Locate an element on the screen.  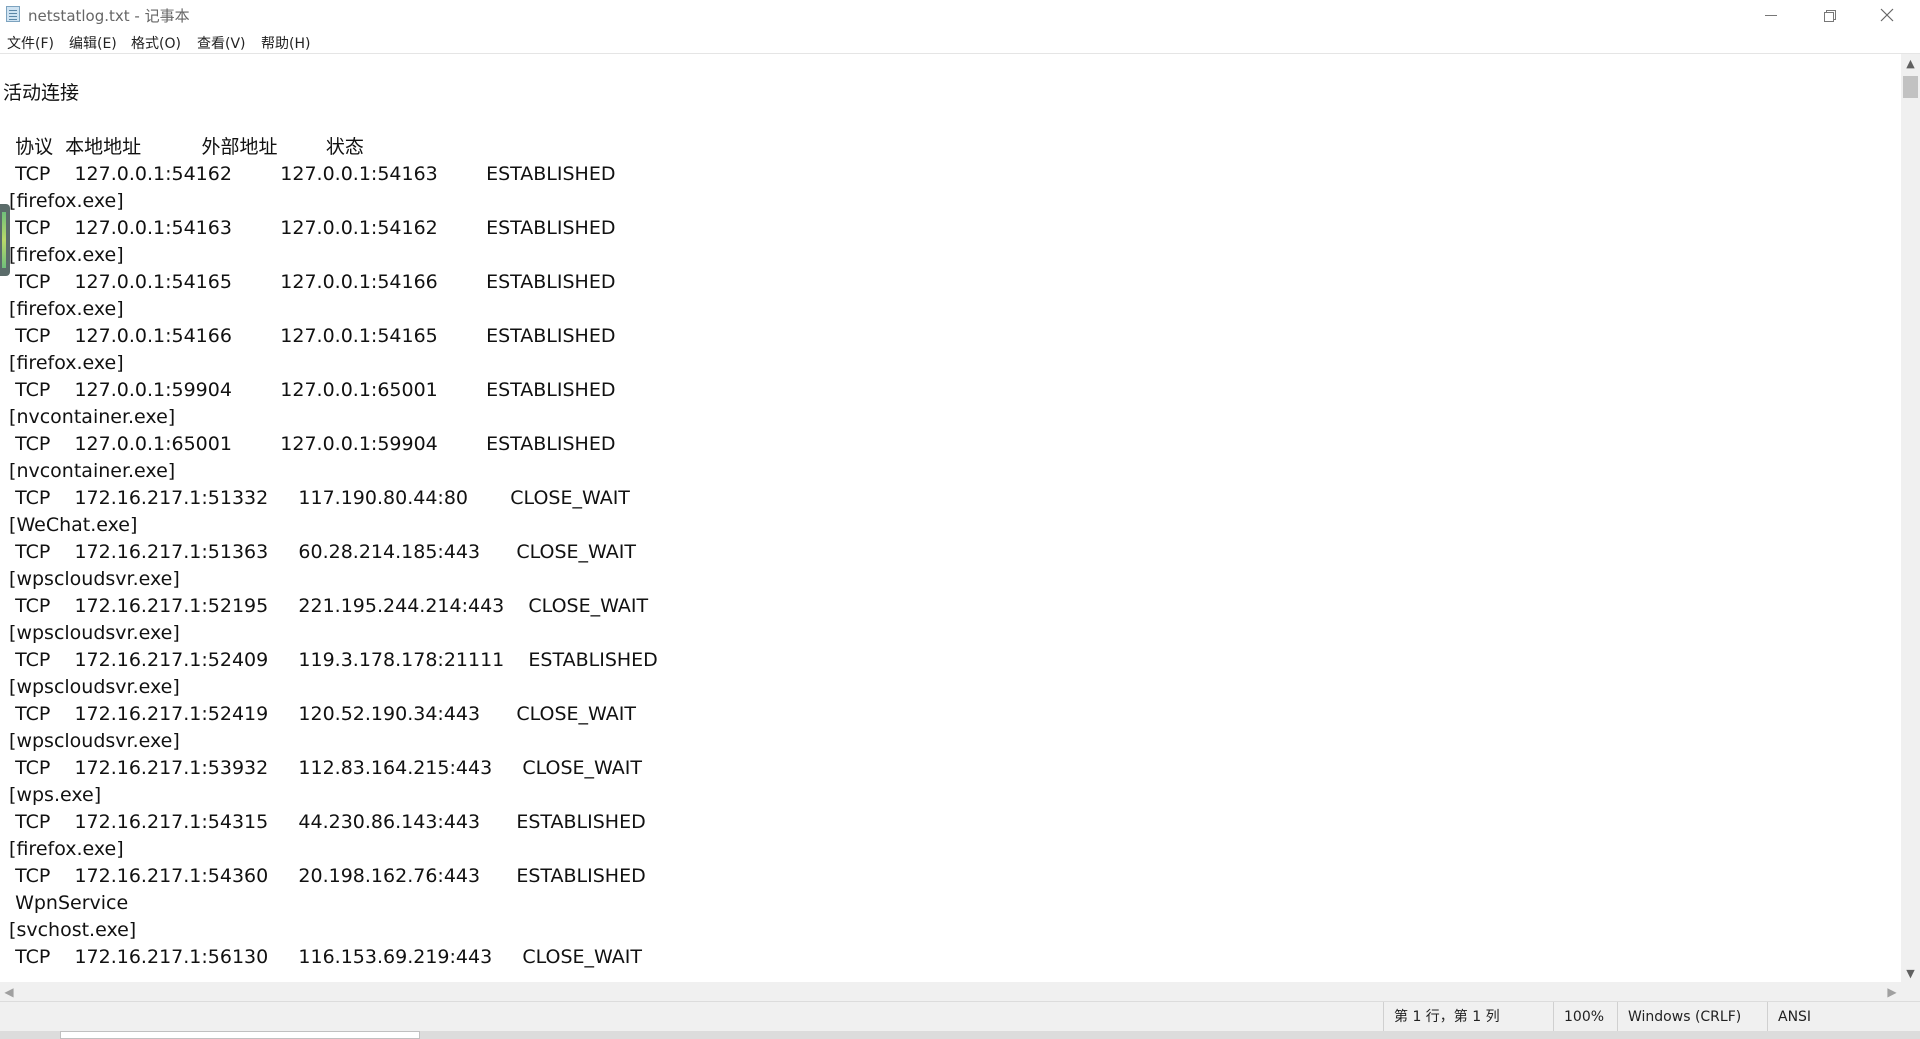
close-button is located at coordinates (1887, 15).